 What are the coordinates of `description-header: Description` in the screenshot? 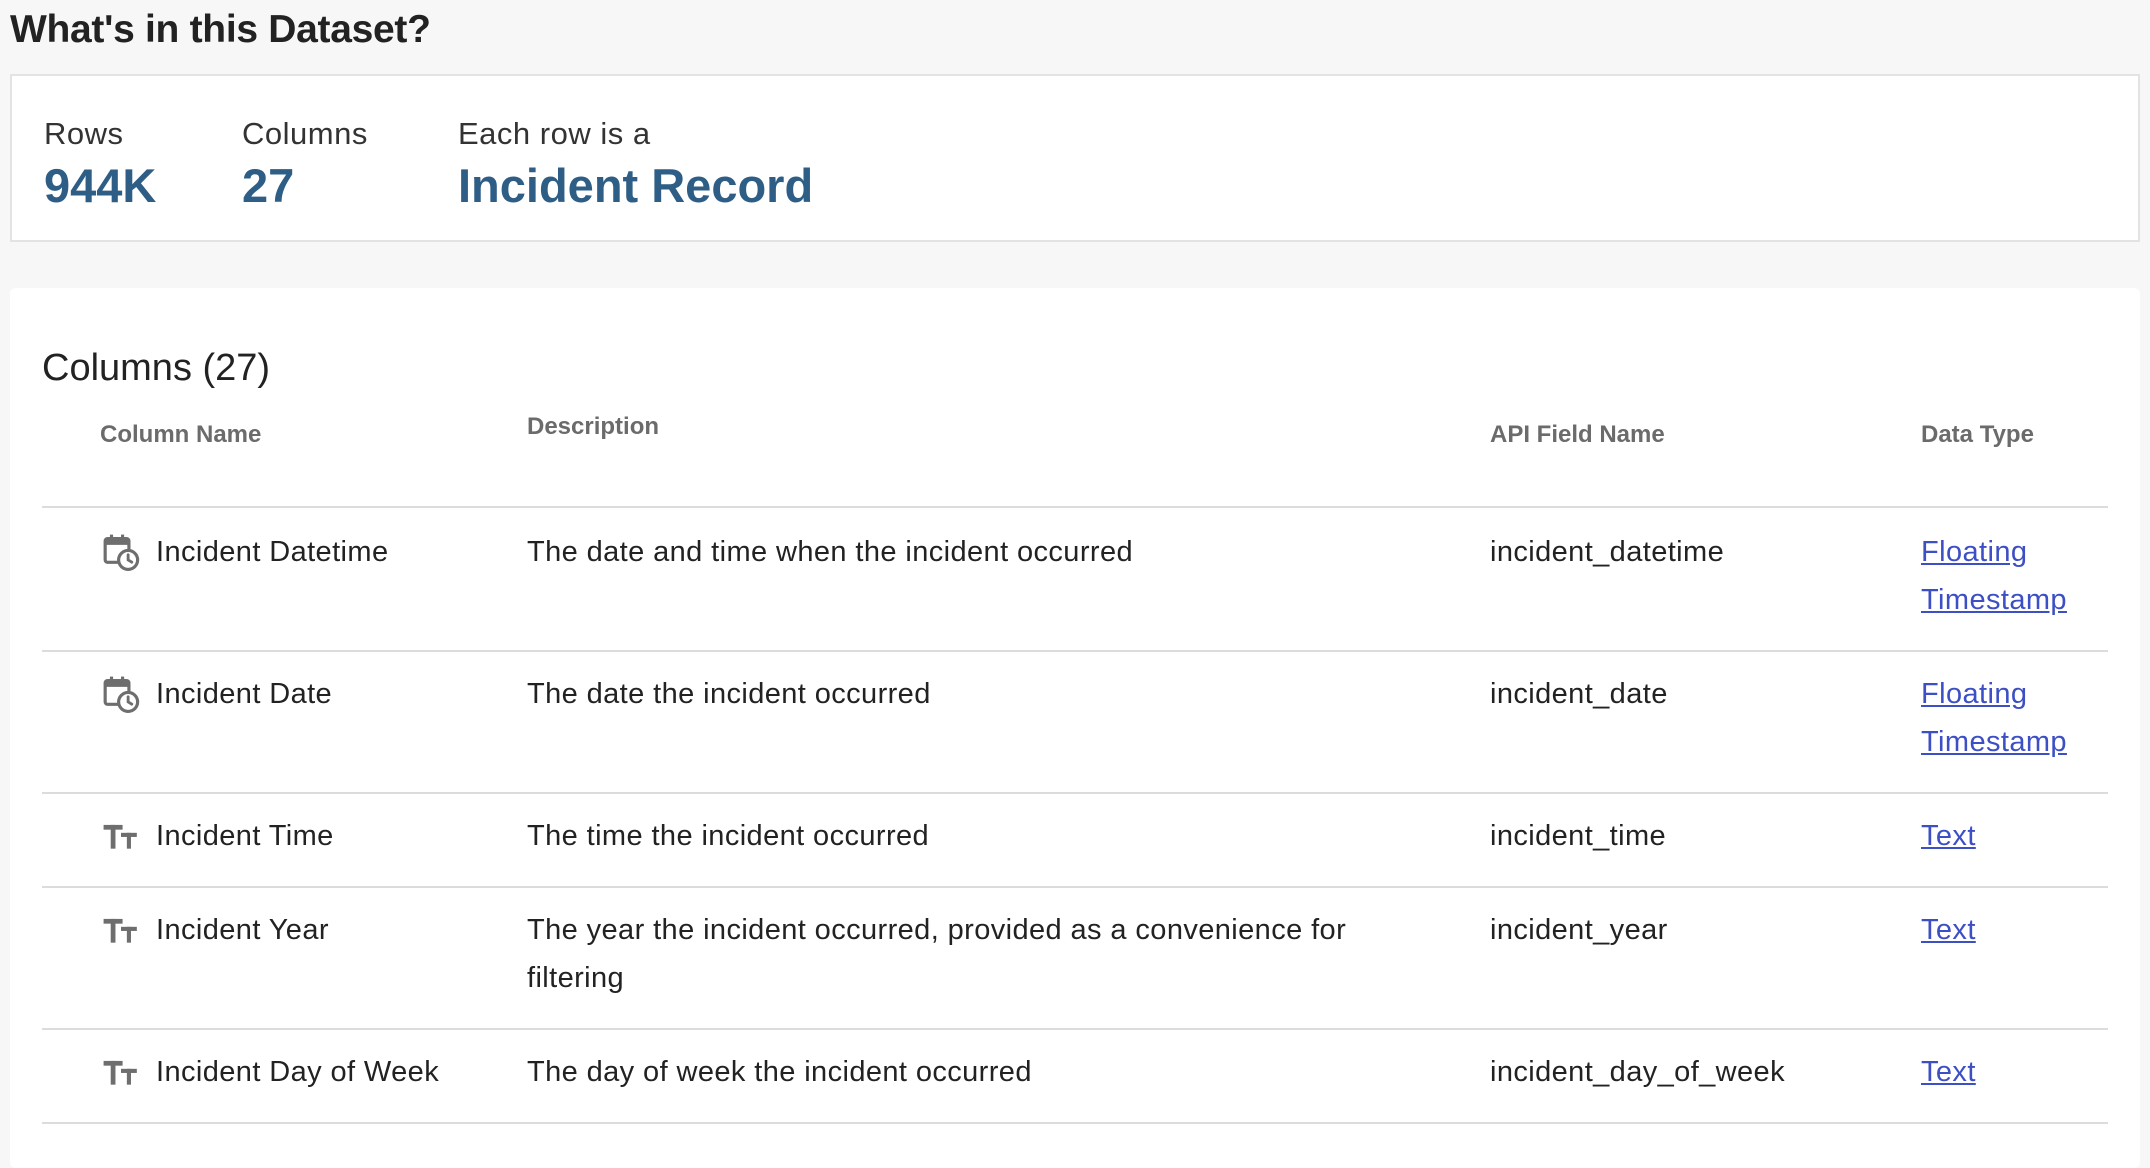 It's located at (593, 426).